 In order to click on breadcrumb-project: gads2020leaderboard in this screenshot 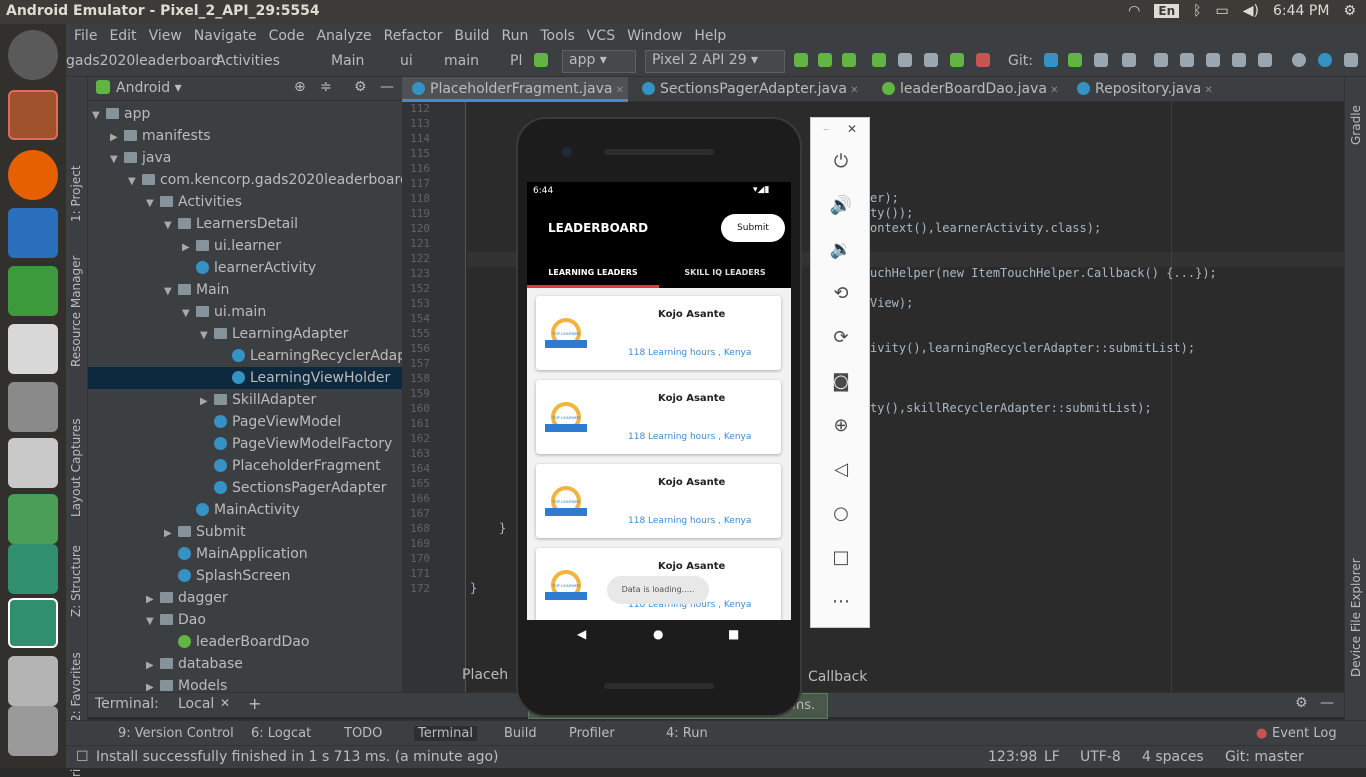, I will do `click(143, 61)`.